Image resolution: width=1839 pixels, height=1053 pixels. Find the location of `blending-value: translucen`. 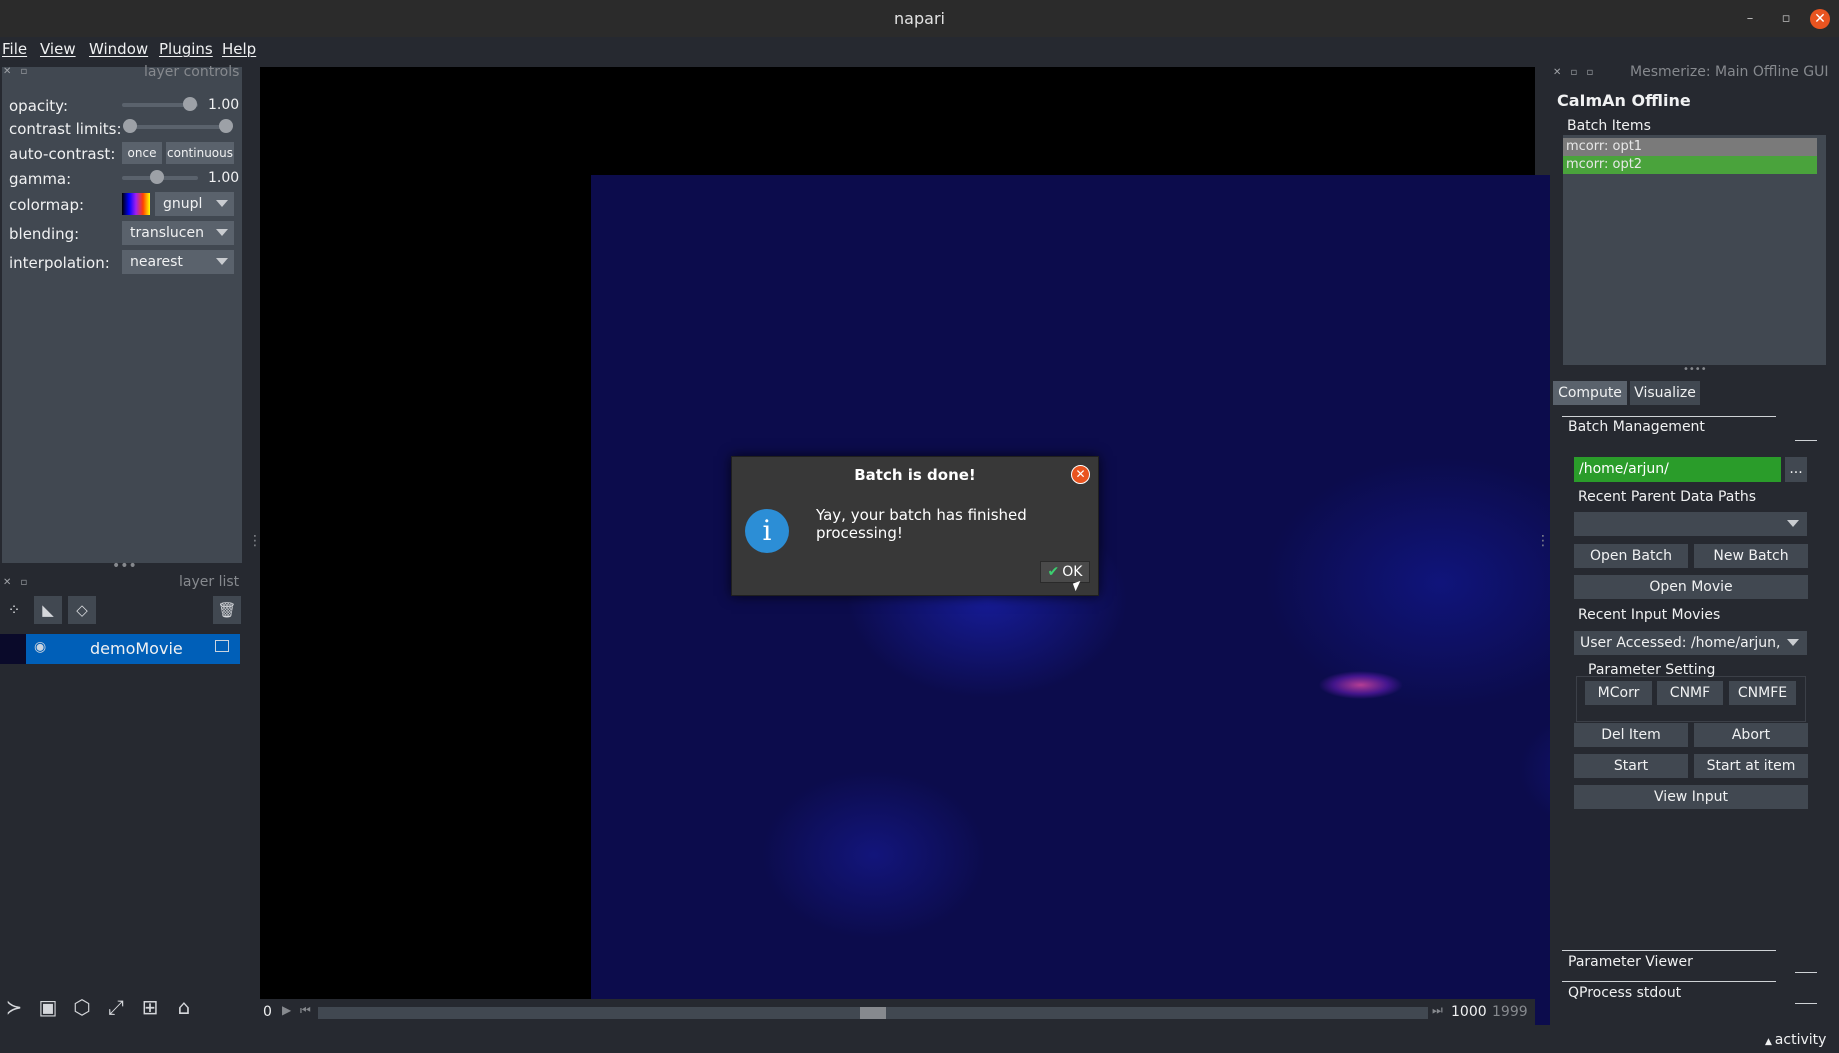

blending-value: translucen is located at coordinates (167, 233).